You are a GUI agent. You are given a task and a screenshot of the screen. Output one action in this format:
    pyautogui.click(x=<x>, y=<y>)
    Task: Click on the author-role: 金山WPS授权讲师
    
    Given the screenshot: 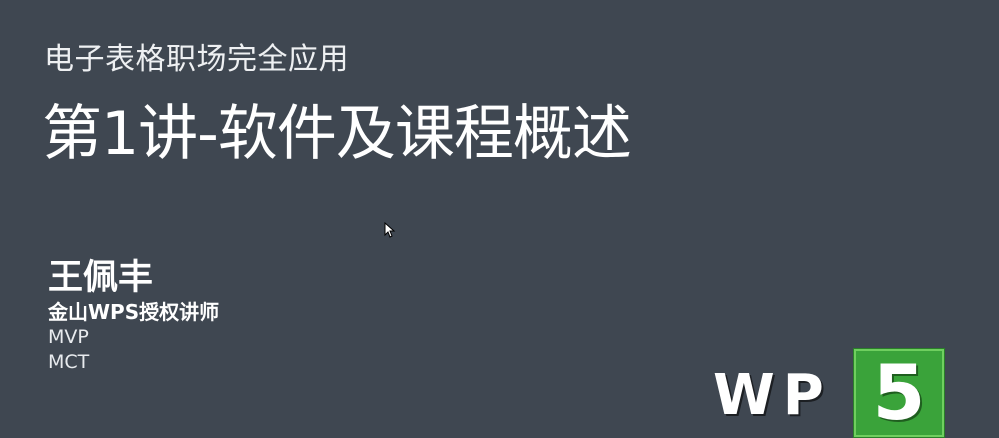 What is the action you would take?
    pyautogui.click(x=134, y=312)
    